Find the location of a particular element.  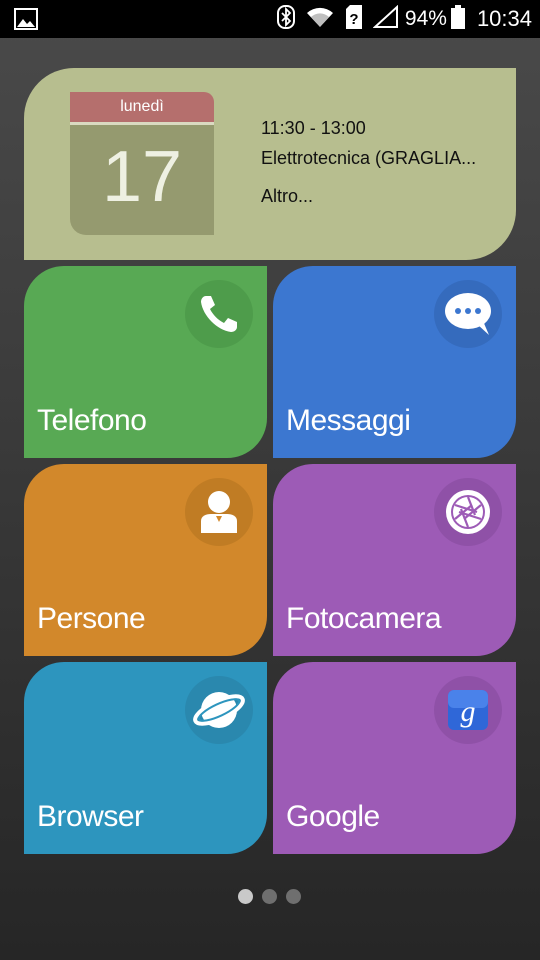

battery-icon is located at coordinates (457, 19).